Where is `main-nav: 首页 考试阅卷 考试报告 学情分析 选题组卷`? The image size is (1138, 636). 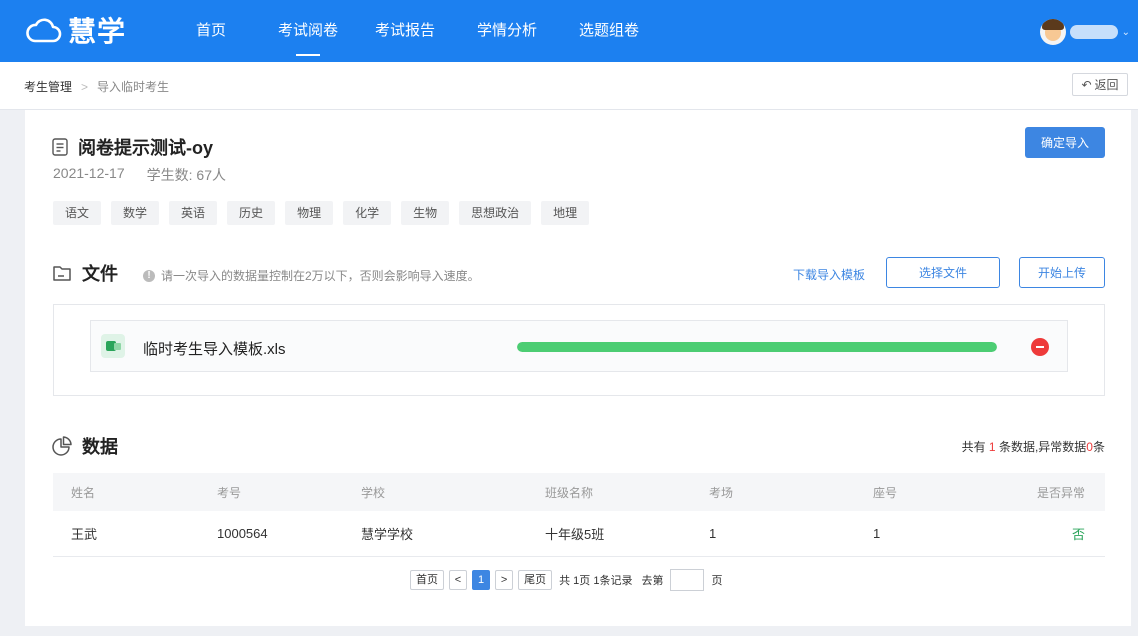 main-nav: 首页 考试阅卷 考试报告 学情分析 选题组卷 is located at coordinates (410, 31).